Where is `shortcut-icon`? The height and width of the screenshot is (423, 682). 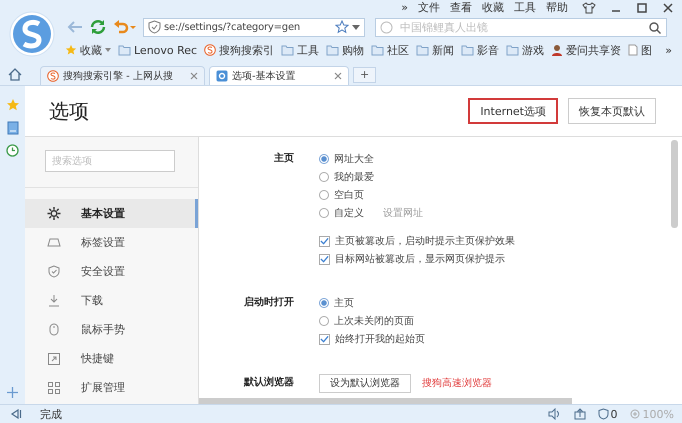
shortcut-icon is located at coordinates (54, 358).